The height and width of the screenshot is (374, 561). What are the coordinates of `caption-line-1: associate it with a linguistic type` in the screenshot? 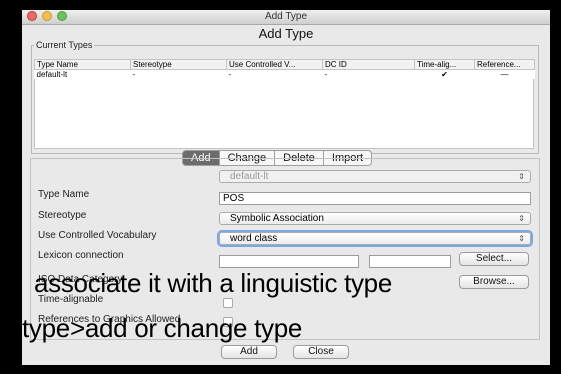 It's located at (213, 283).